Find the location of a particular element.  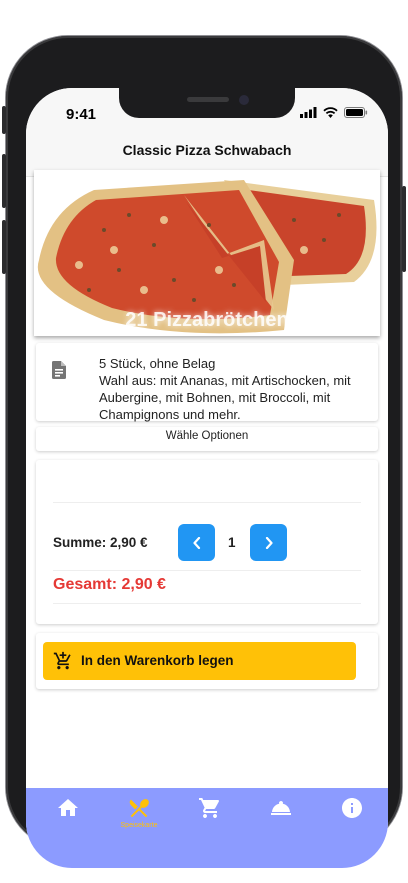

utensils-icon is located at coordinates (139, 808).